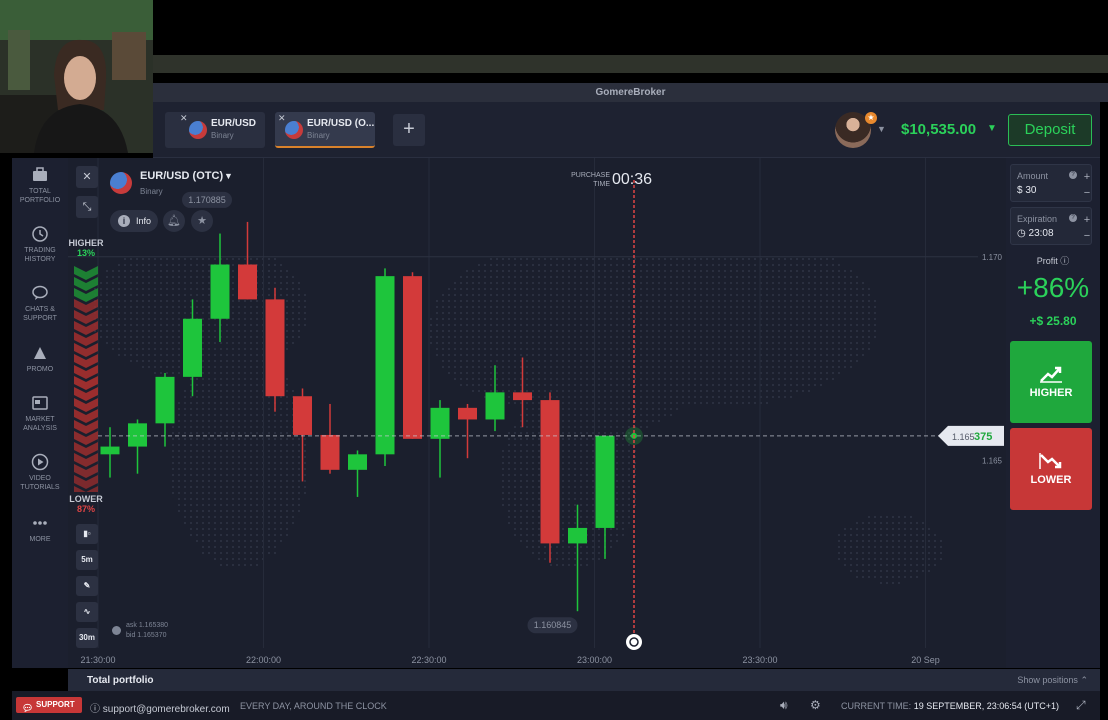 The width and height of the screenshot is (1108, 720). I want to click on add-asset-button: +, so click(409, 130).